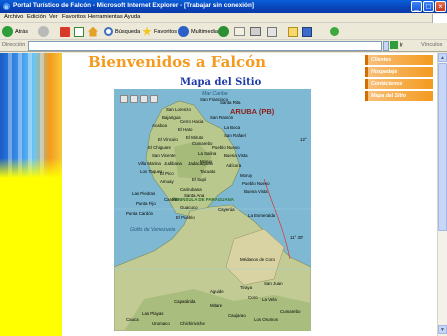 Image resolution: width=447 pixels, height=336 pixels. Describe the element at coordinates (237, 315) in the screenshot. I see `map-place: Caujarao` at that location.